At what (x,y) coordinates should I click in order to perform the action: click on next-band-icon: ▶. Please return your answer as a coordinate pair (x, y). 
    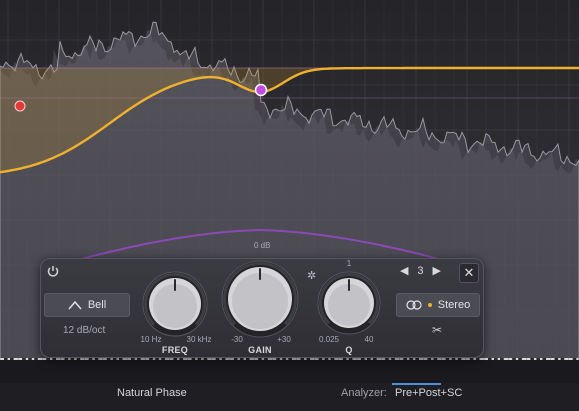
    Looking at the image, I should click on (437, 270).